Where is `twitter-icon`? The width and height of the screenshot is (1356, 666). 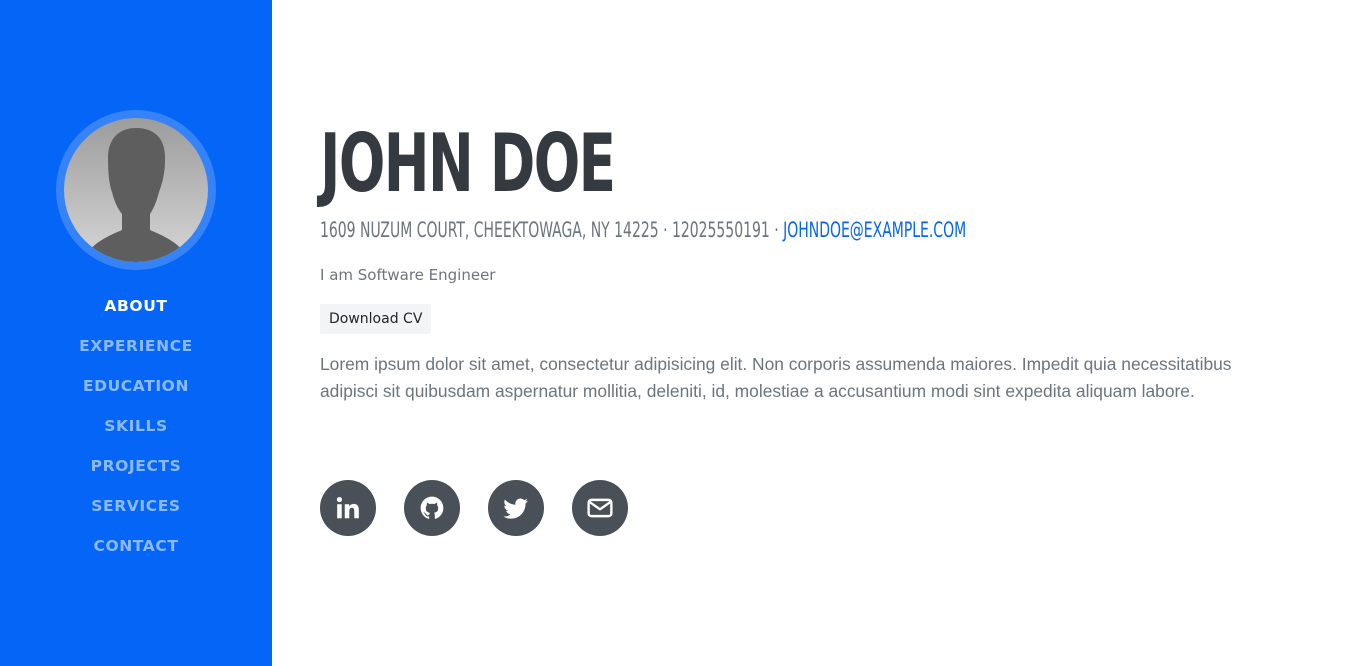
twitter-icon is located at coordinates (515, 508).